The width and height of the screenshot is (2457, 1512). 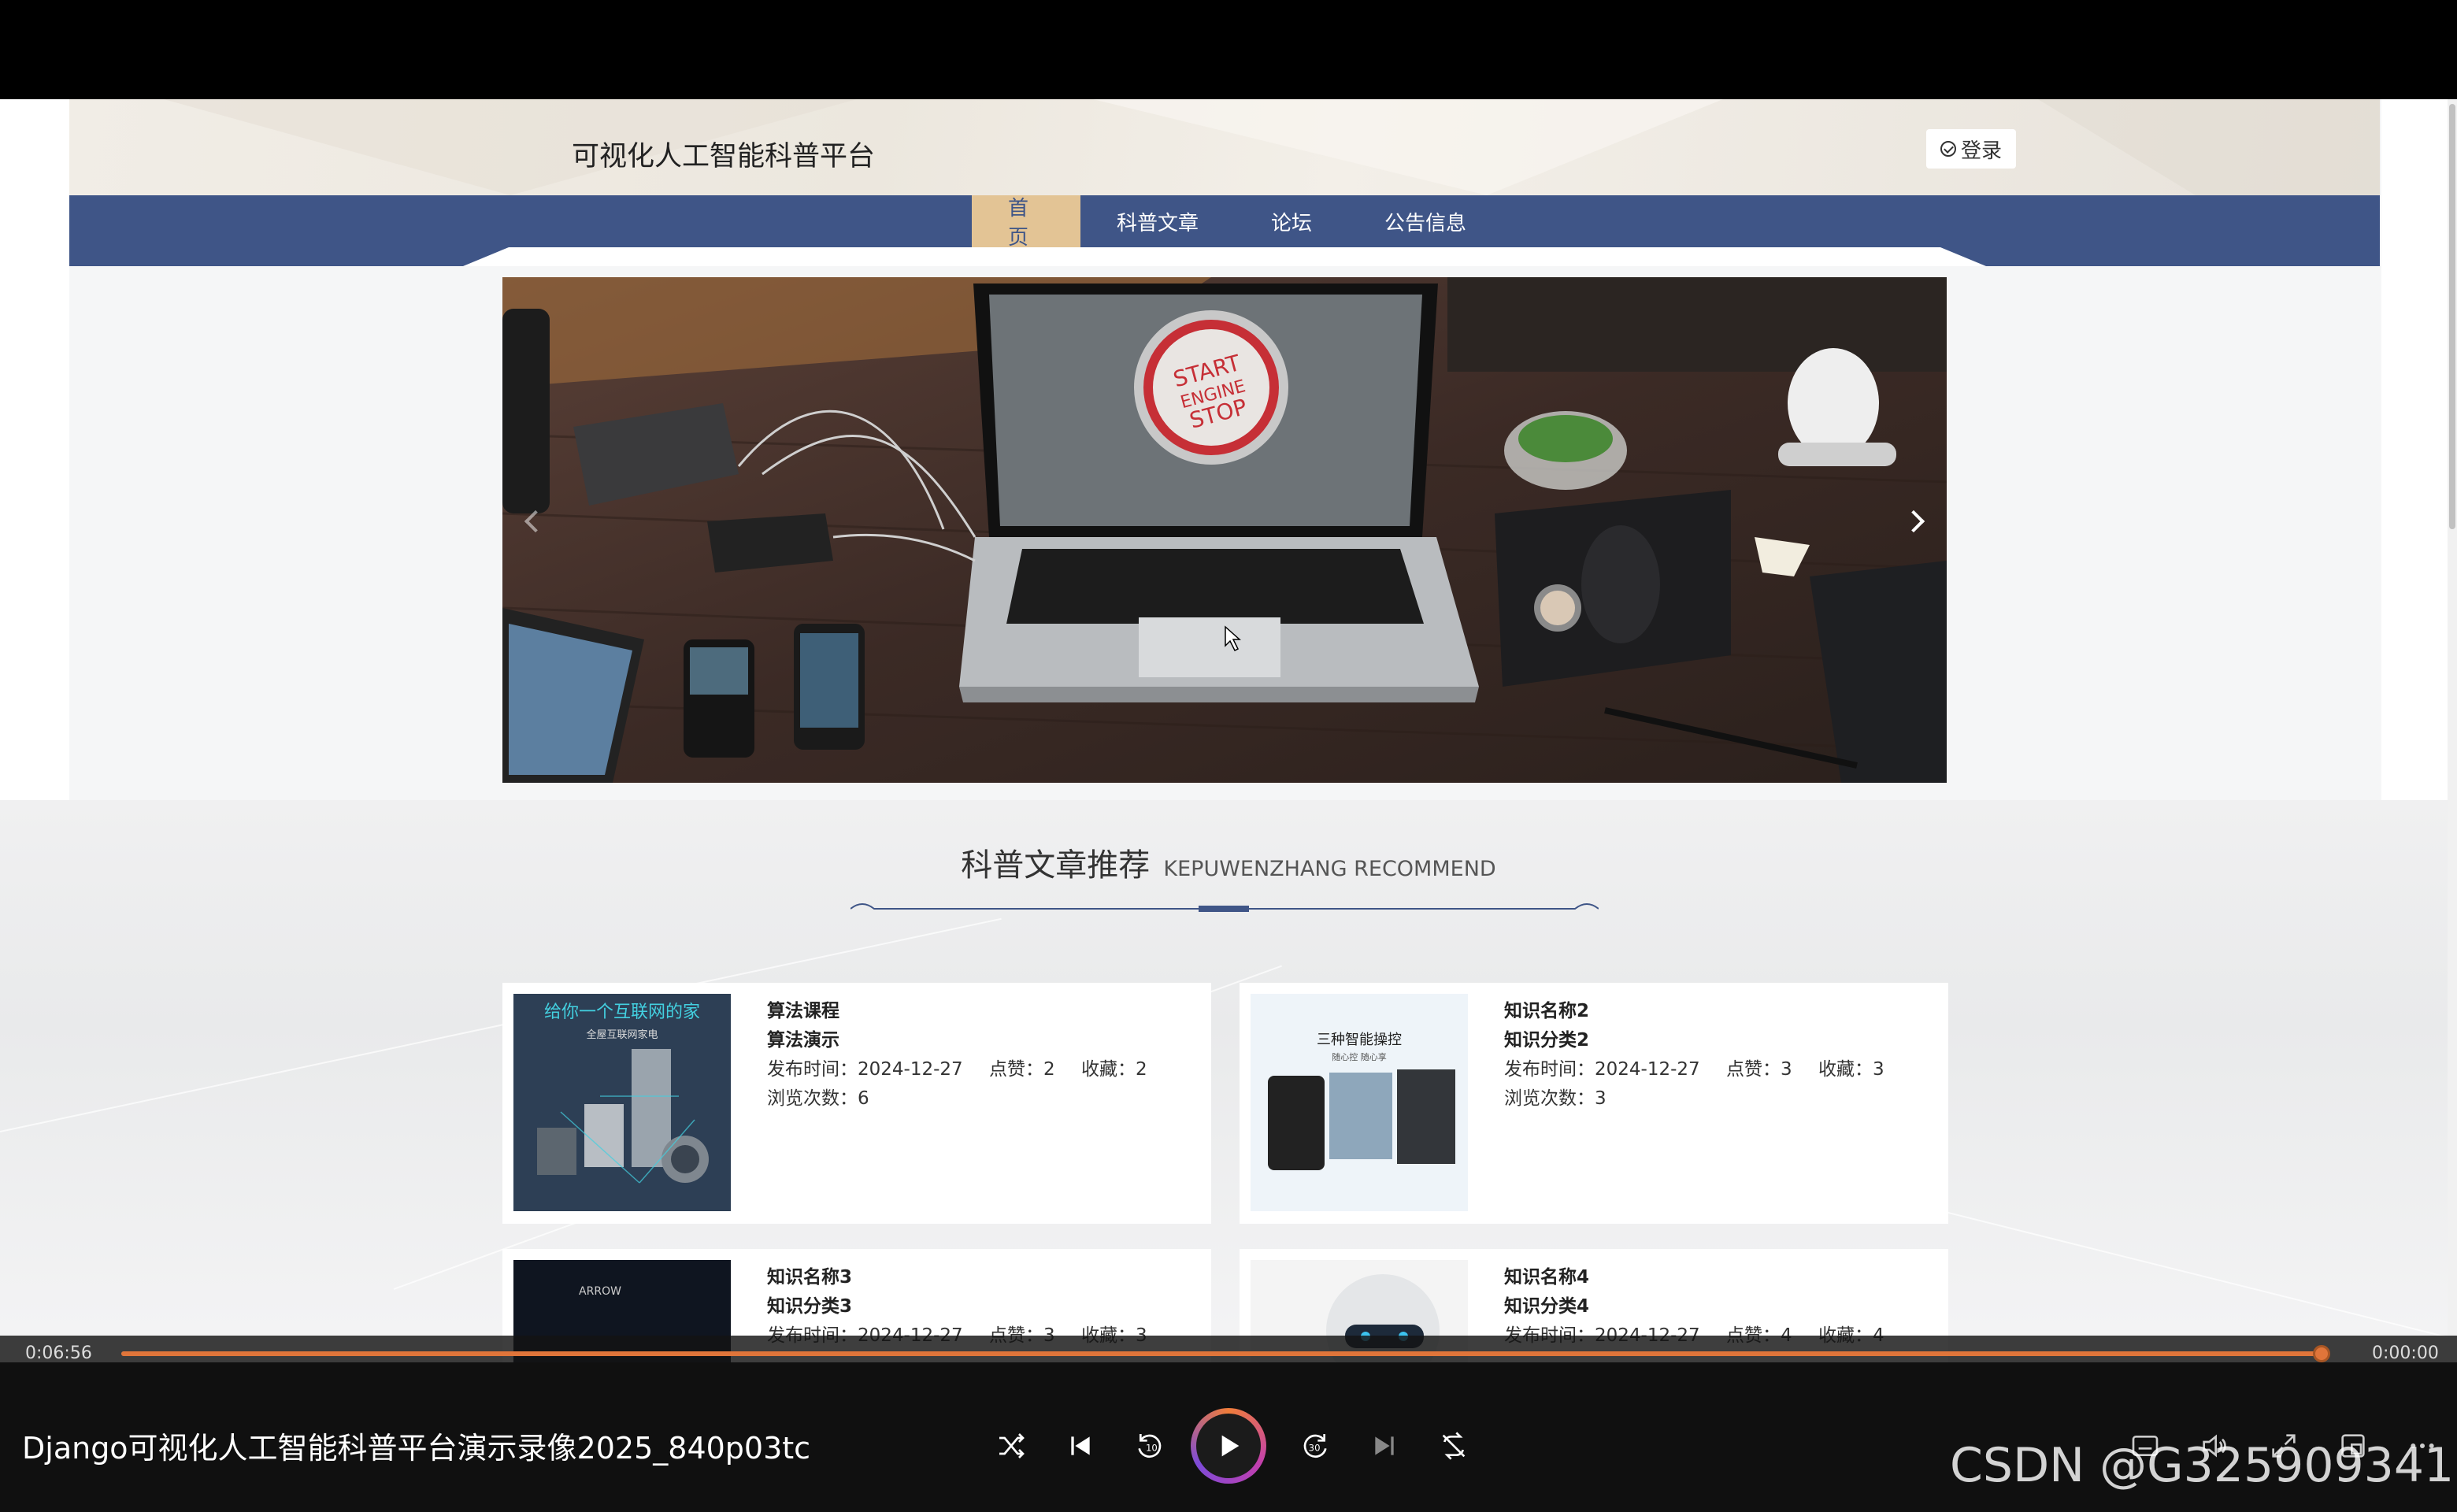 I want to click on section-heading: 科普文章推荐 KEPUWENZHANG RECOMMEND, so click(x=1228, y=862).